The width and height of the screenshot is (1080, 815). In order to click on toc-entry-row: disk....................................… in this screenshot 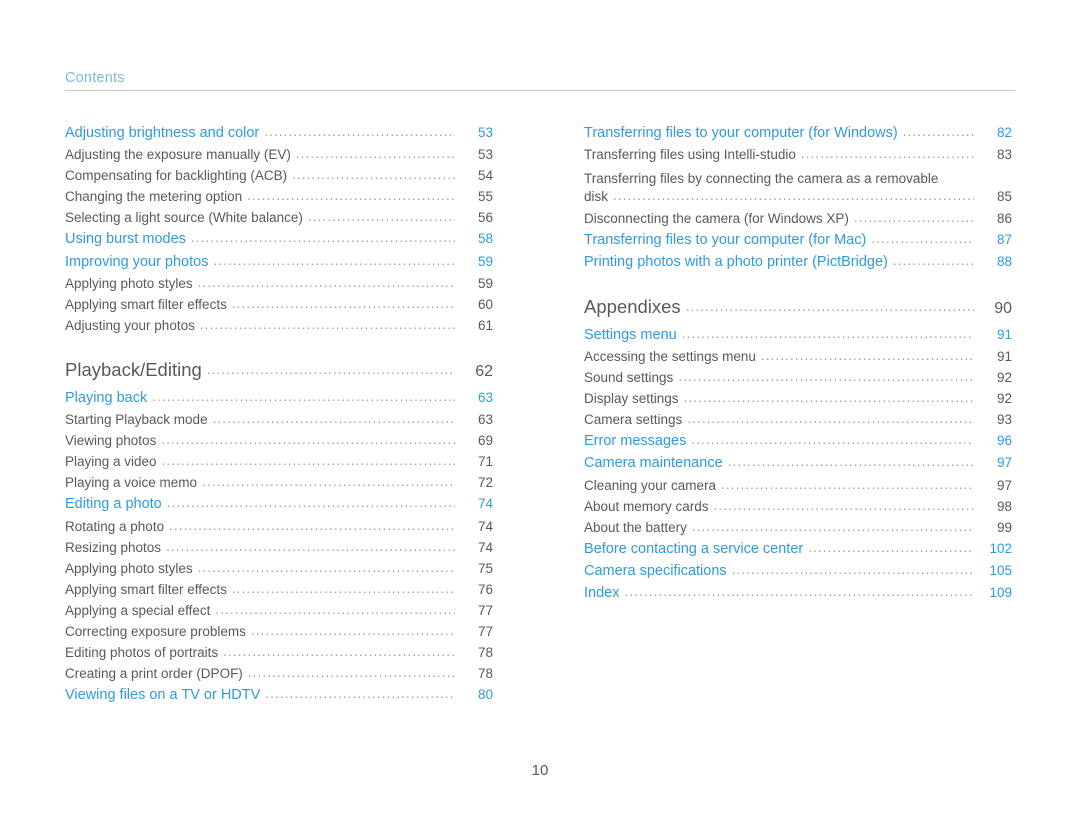, I will do `click(798, 197)`.